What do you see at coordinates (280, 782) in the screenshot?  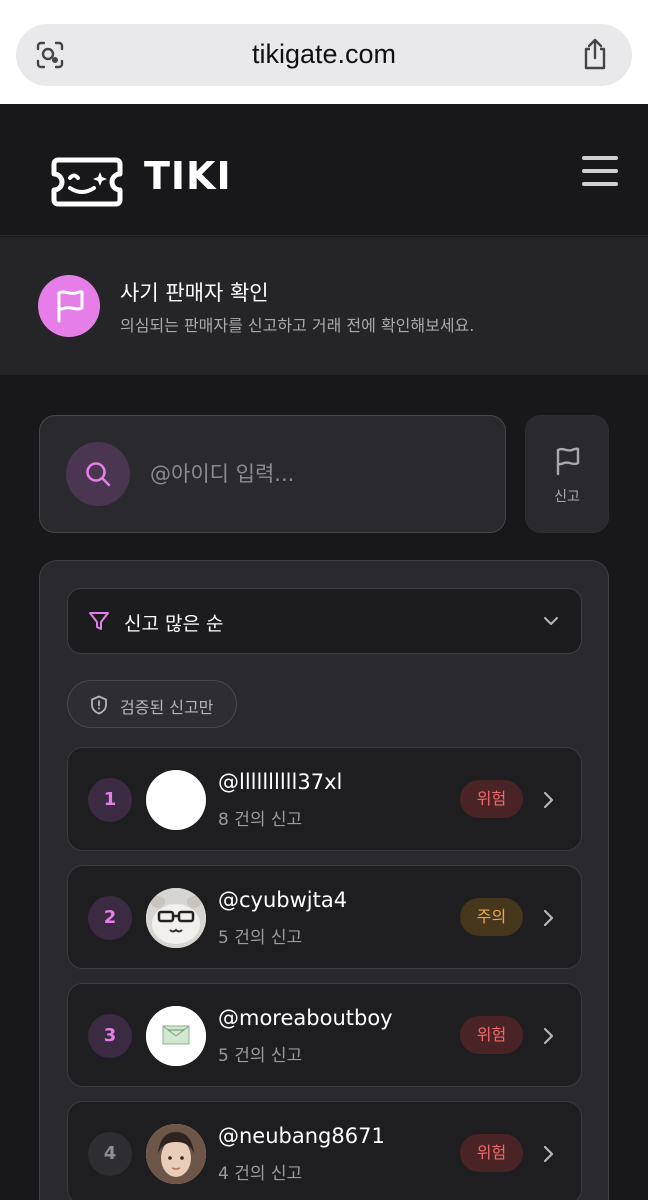 I see `seller-username: @llllllllll37xl` at bounding box center [280, 782].